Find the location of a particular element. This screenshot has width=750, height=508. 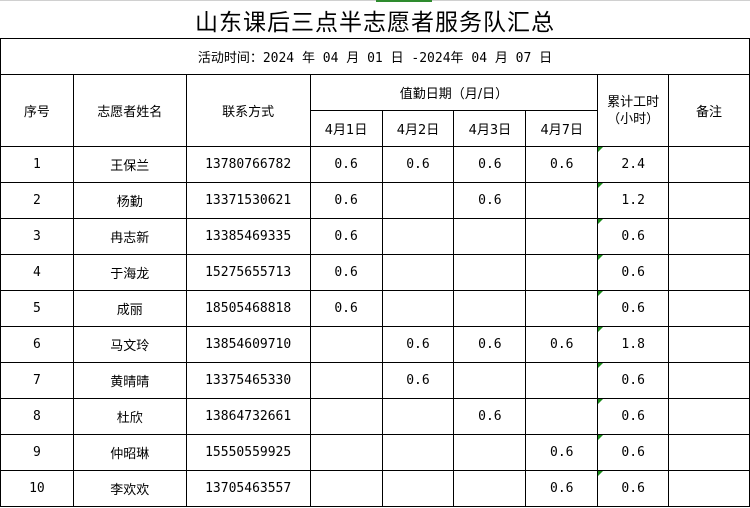

cell-phone: 13705463557 is located at coordinates (248, 488).